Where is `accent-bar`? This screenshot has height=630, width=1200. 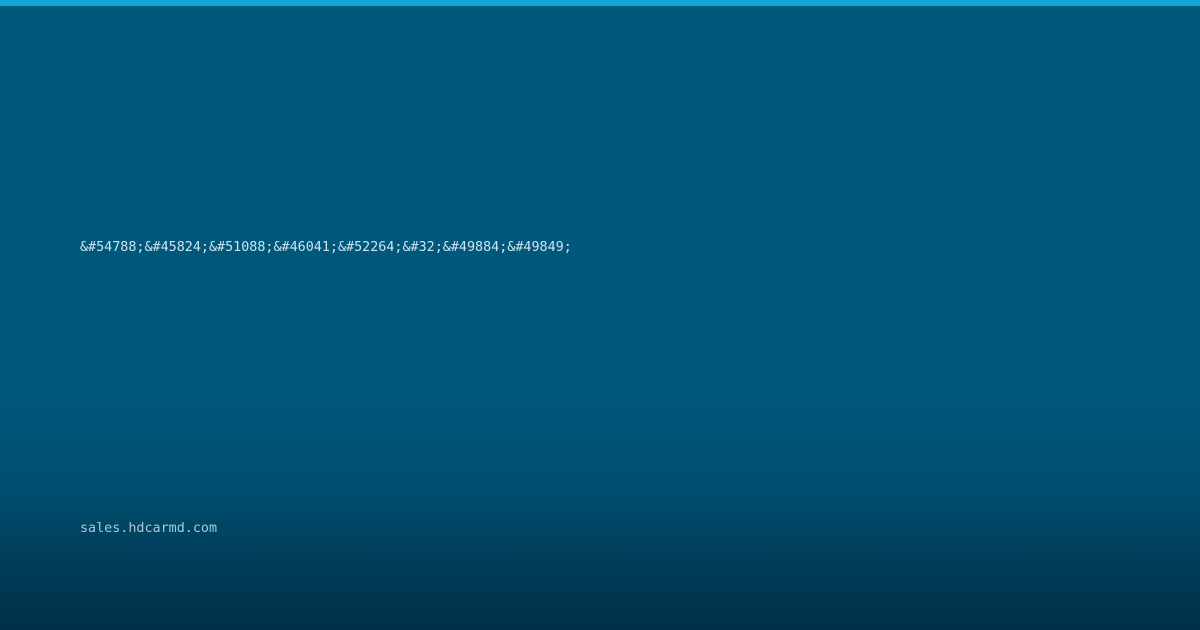 accent-bar is located at coordinates (600, 3).